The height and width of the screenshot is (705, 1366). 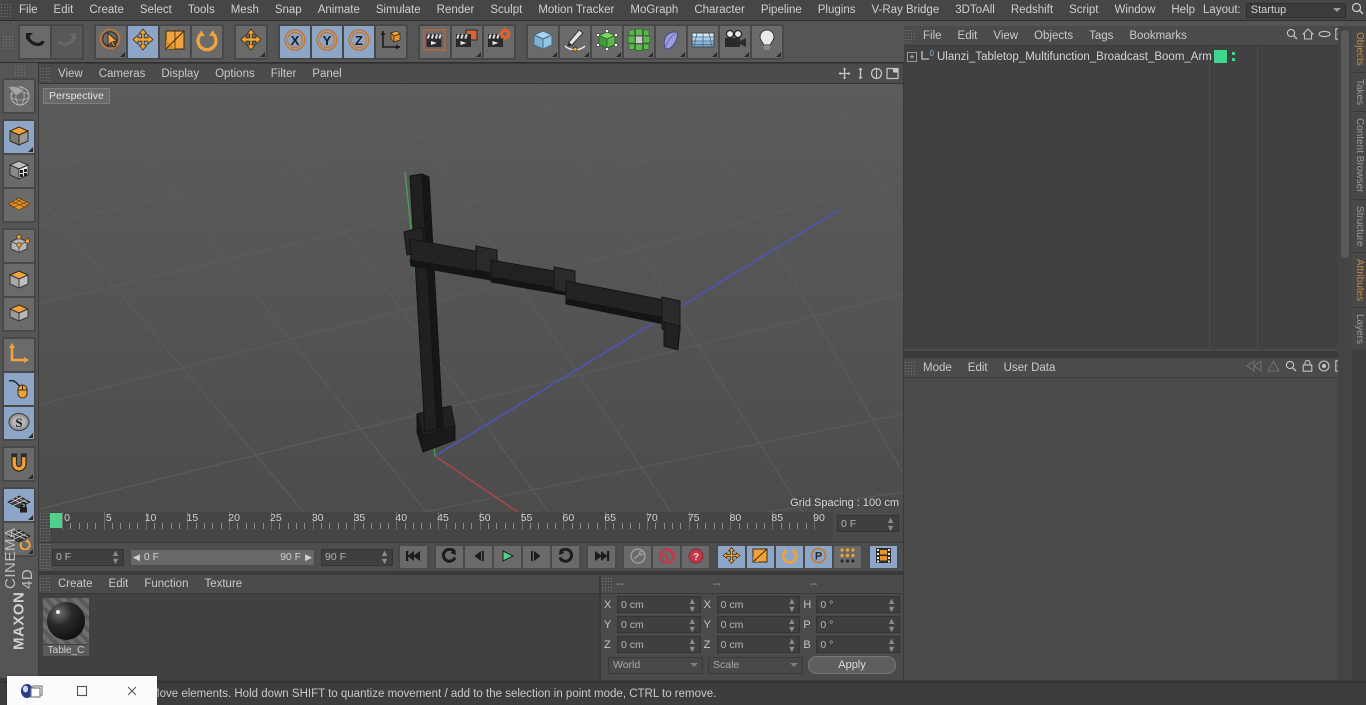 I want to click on menu-item-script: Script, so click(x=1083, y=10).